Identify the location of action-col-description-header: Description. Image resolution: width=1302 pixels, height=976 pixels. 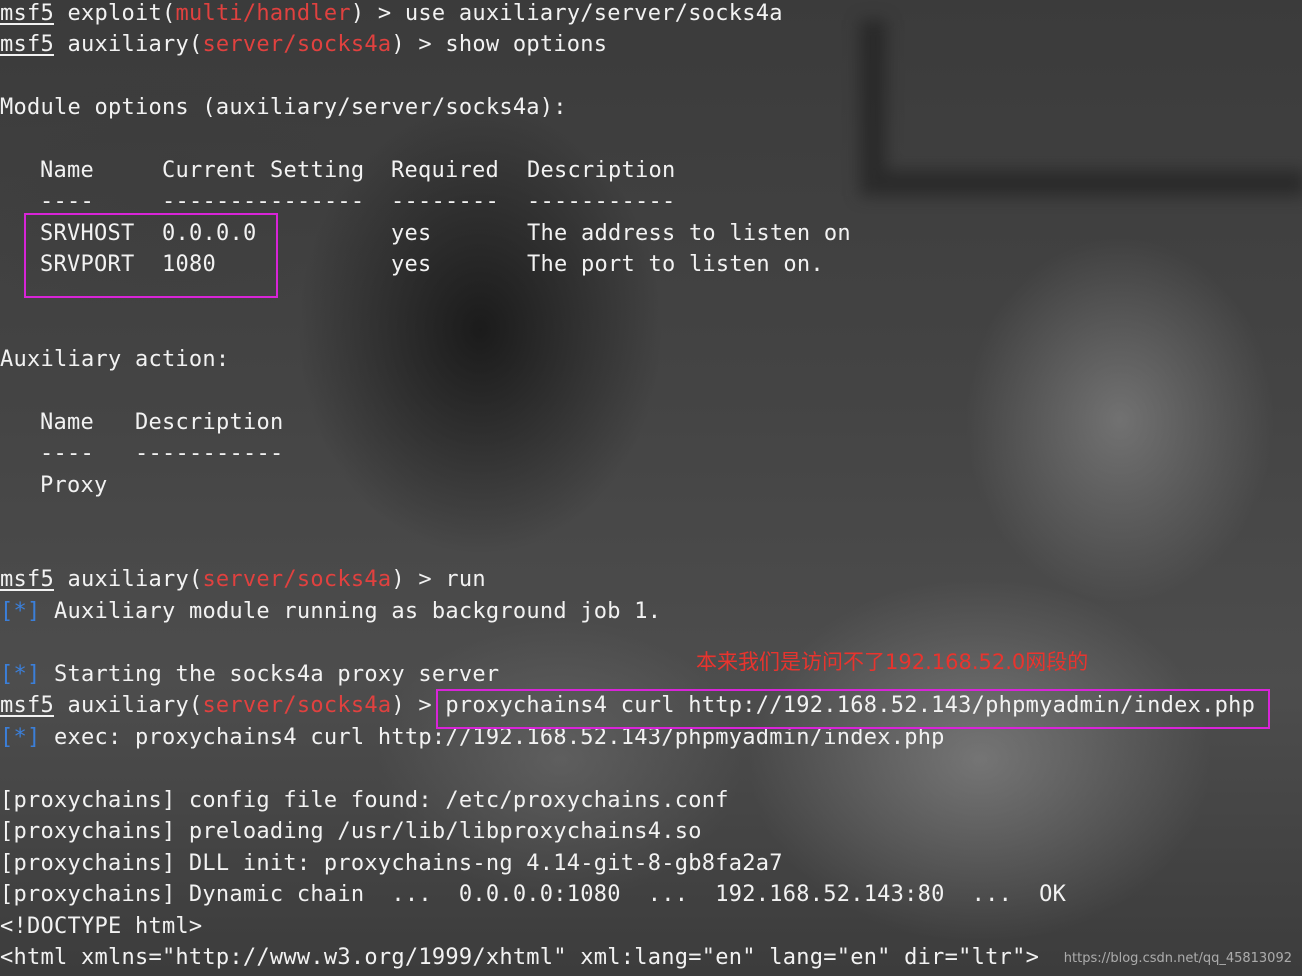
(209, 422).